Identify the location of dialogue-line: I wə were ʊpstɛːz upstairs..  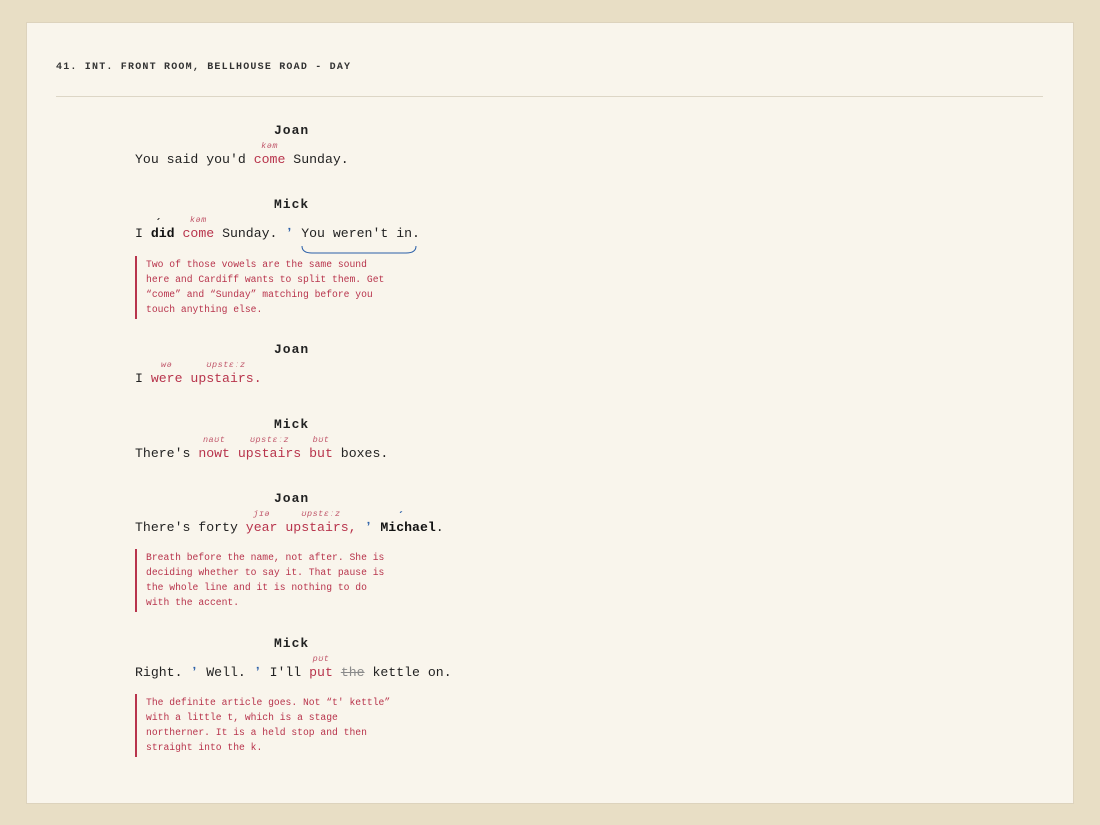
(198, 373).